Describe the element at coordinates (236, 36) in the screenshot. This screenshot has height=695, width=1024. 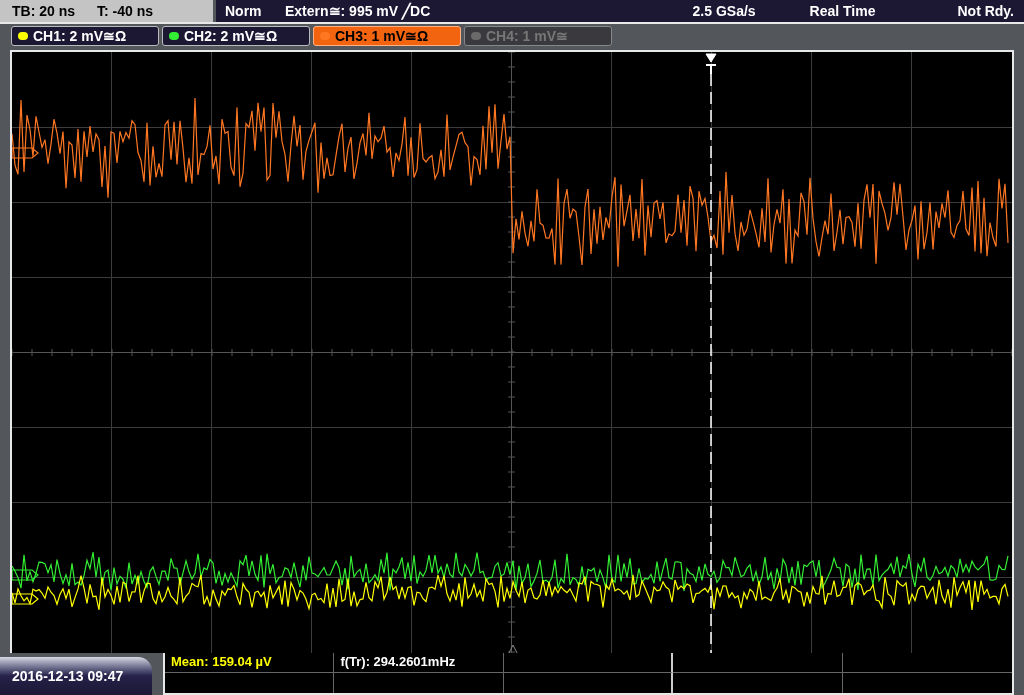
I see `channel-tab: CH2: 2 mV≅Ω` at that location.